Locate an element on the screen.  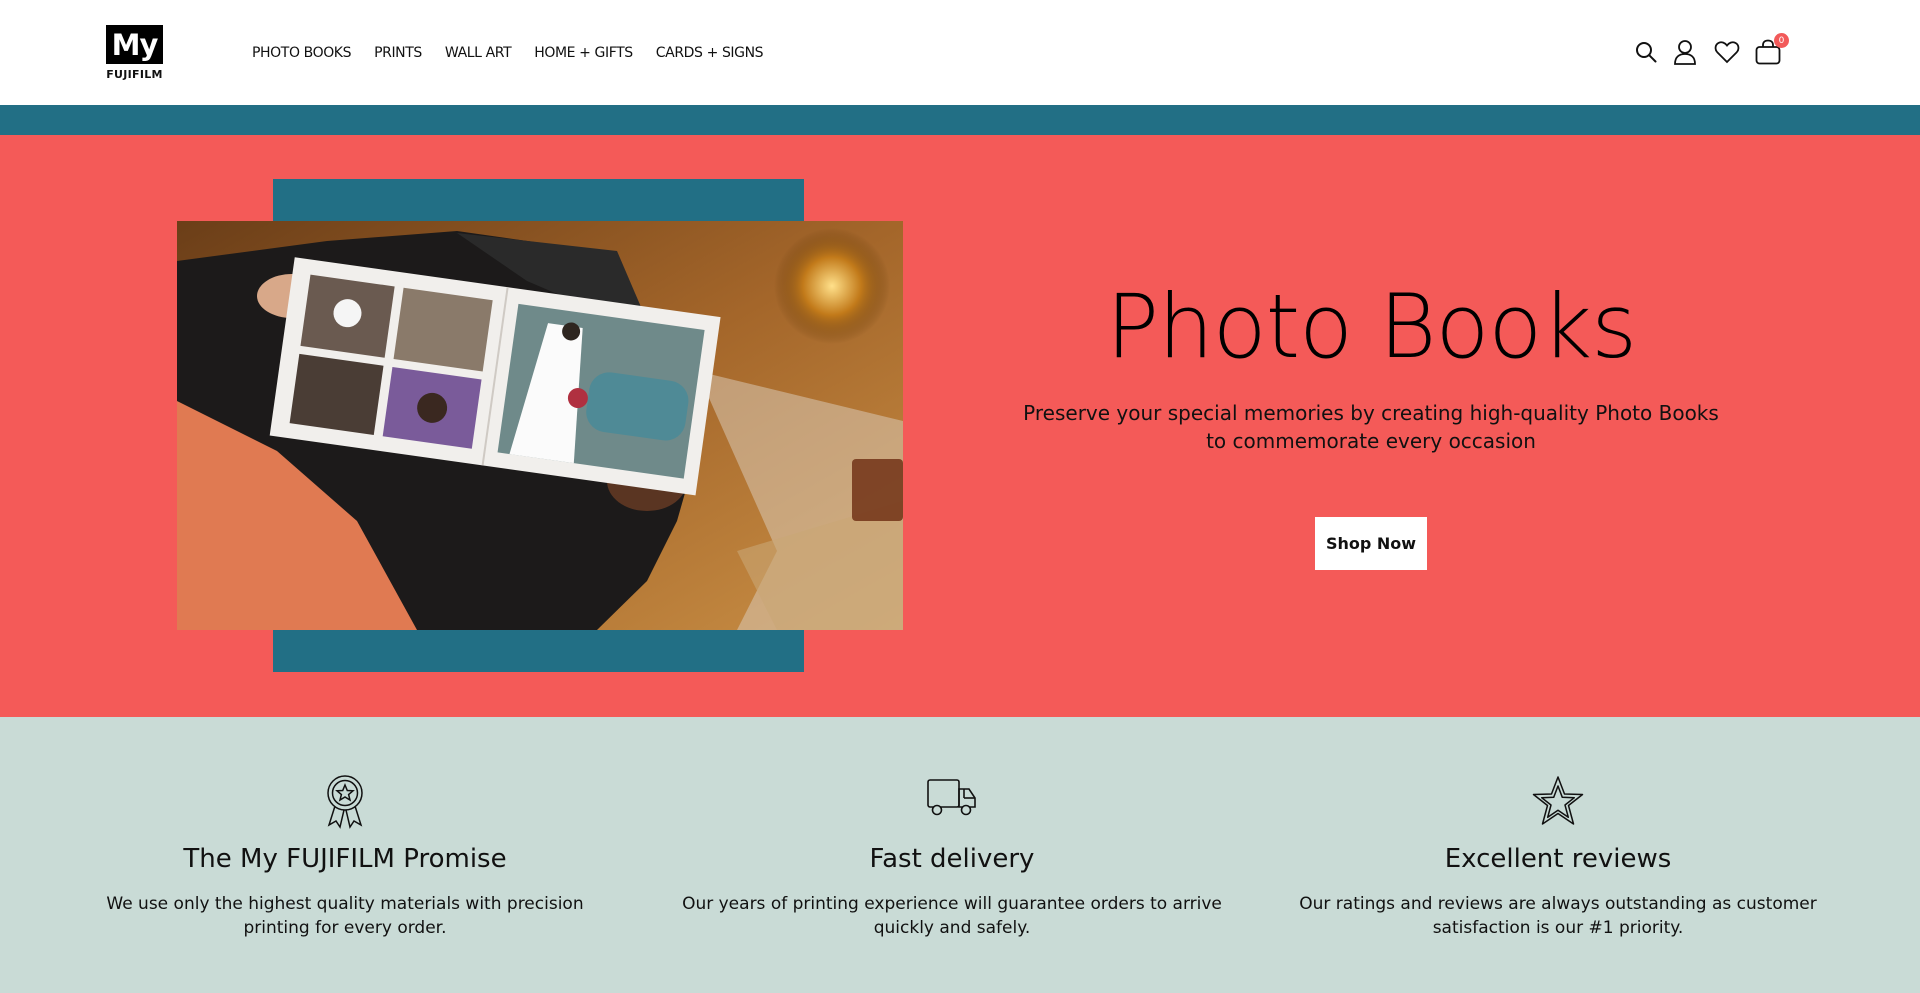
delivery-truck-icon is located at coordinates (952, 799).